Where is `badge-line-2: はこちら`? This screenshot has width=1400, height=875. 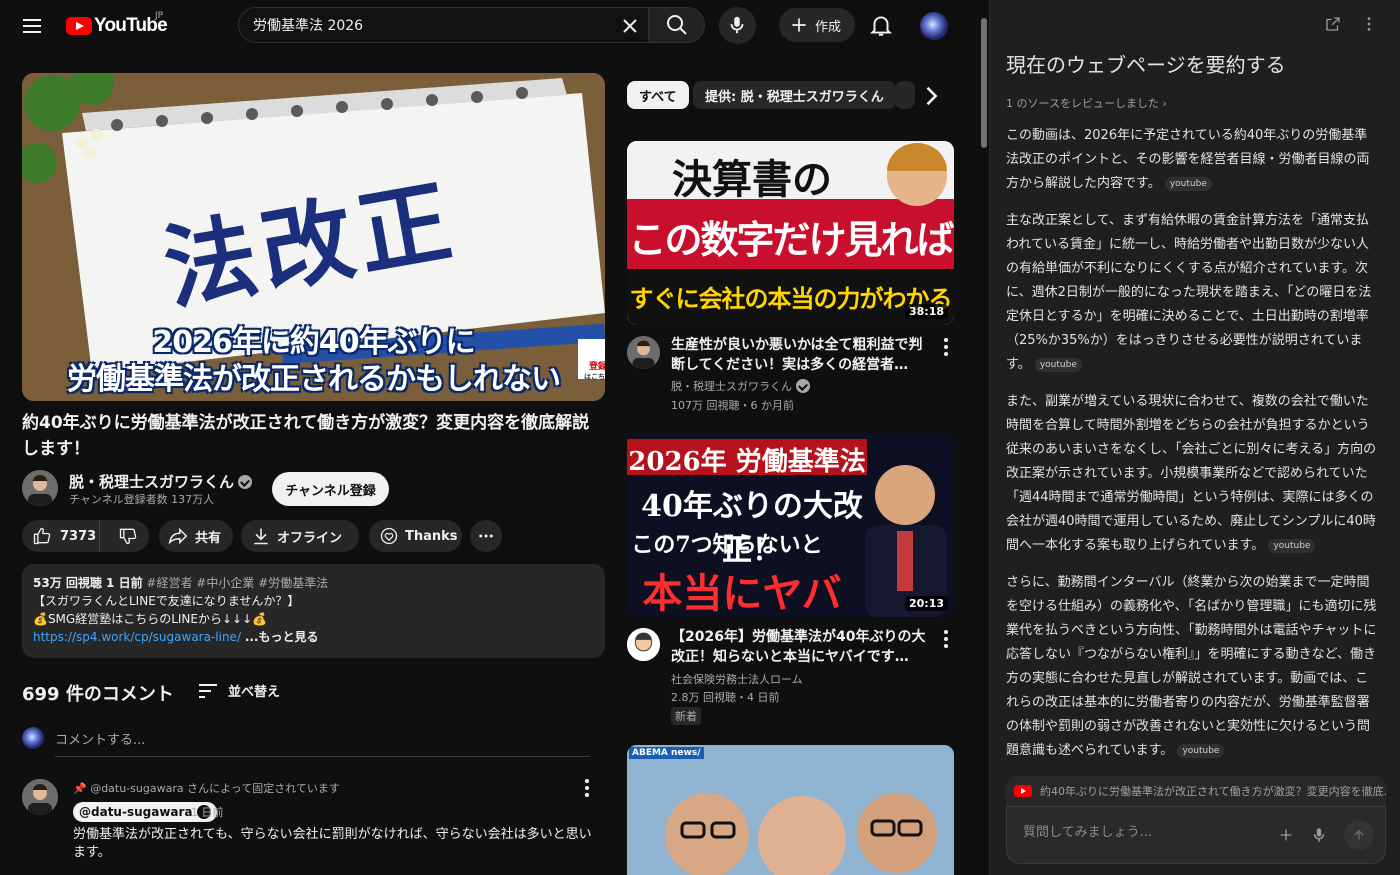 badge-line-2: はこちら is located at coordinates (594, 377).